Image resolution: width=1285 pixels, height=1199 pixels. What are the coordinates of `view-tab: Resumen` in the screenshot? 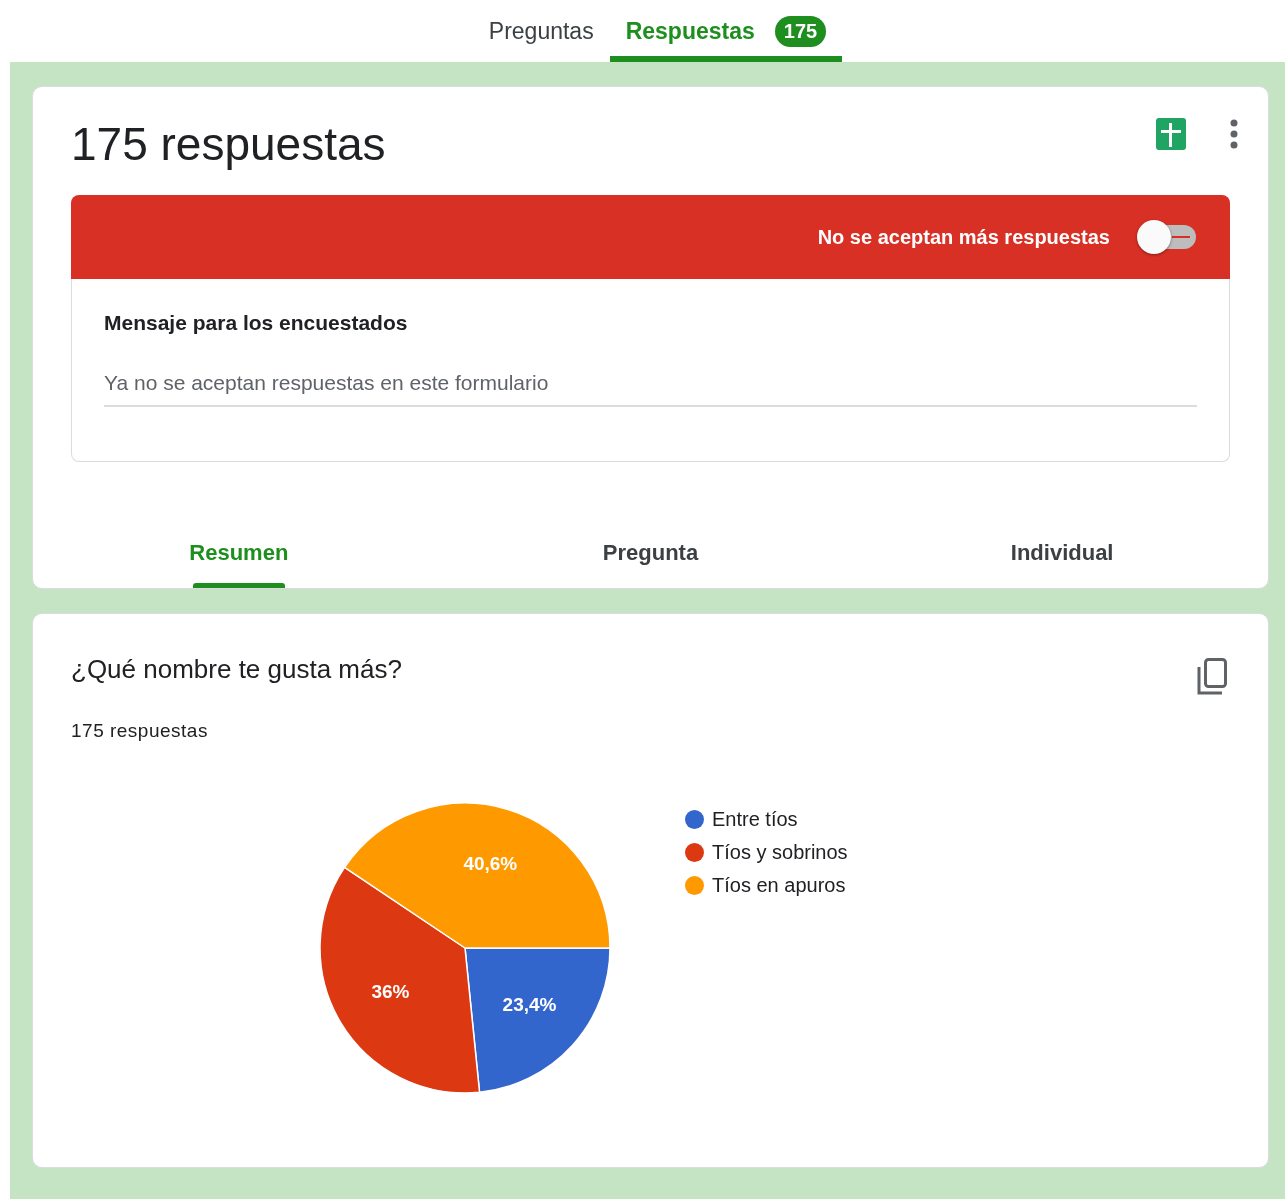 It's located at (239, 561).